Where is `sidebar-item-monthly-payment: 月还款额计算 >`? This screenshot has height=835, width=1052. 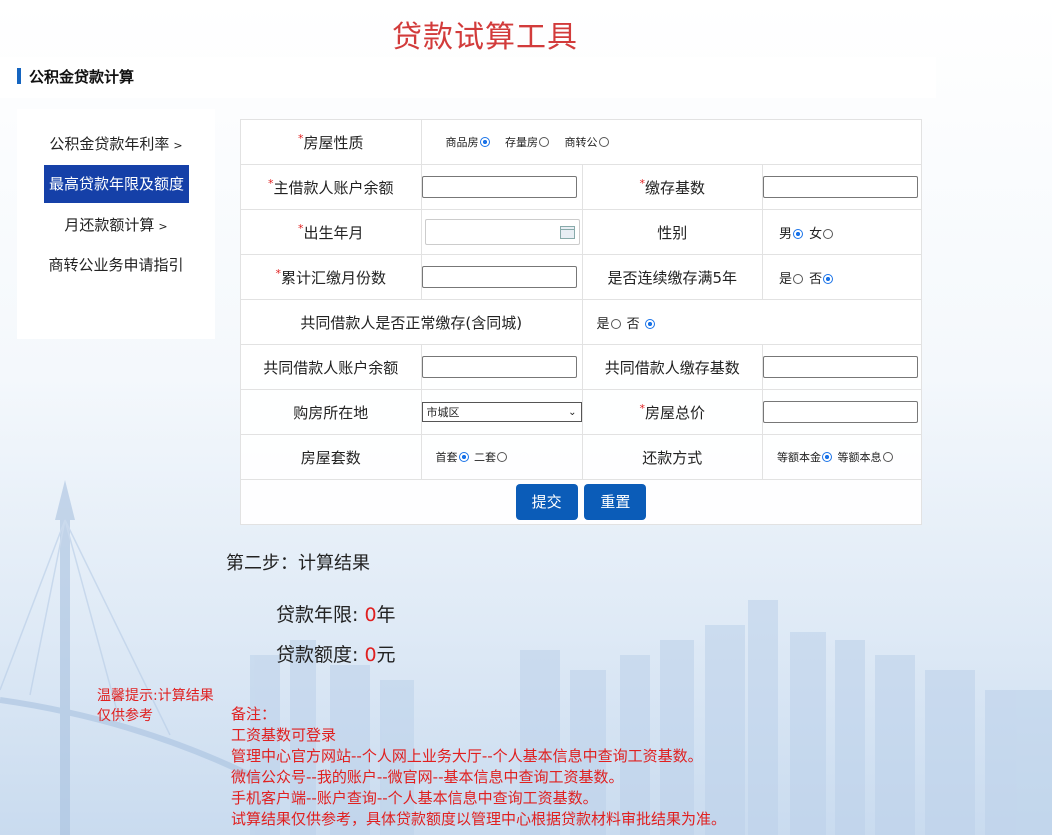
sidebar-item-monthly-payment: 月还款额计算 > is located at coordinates (116, 224).